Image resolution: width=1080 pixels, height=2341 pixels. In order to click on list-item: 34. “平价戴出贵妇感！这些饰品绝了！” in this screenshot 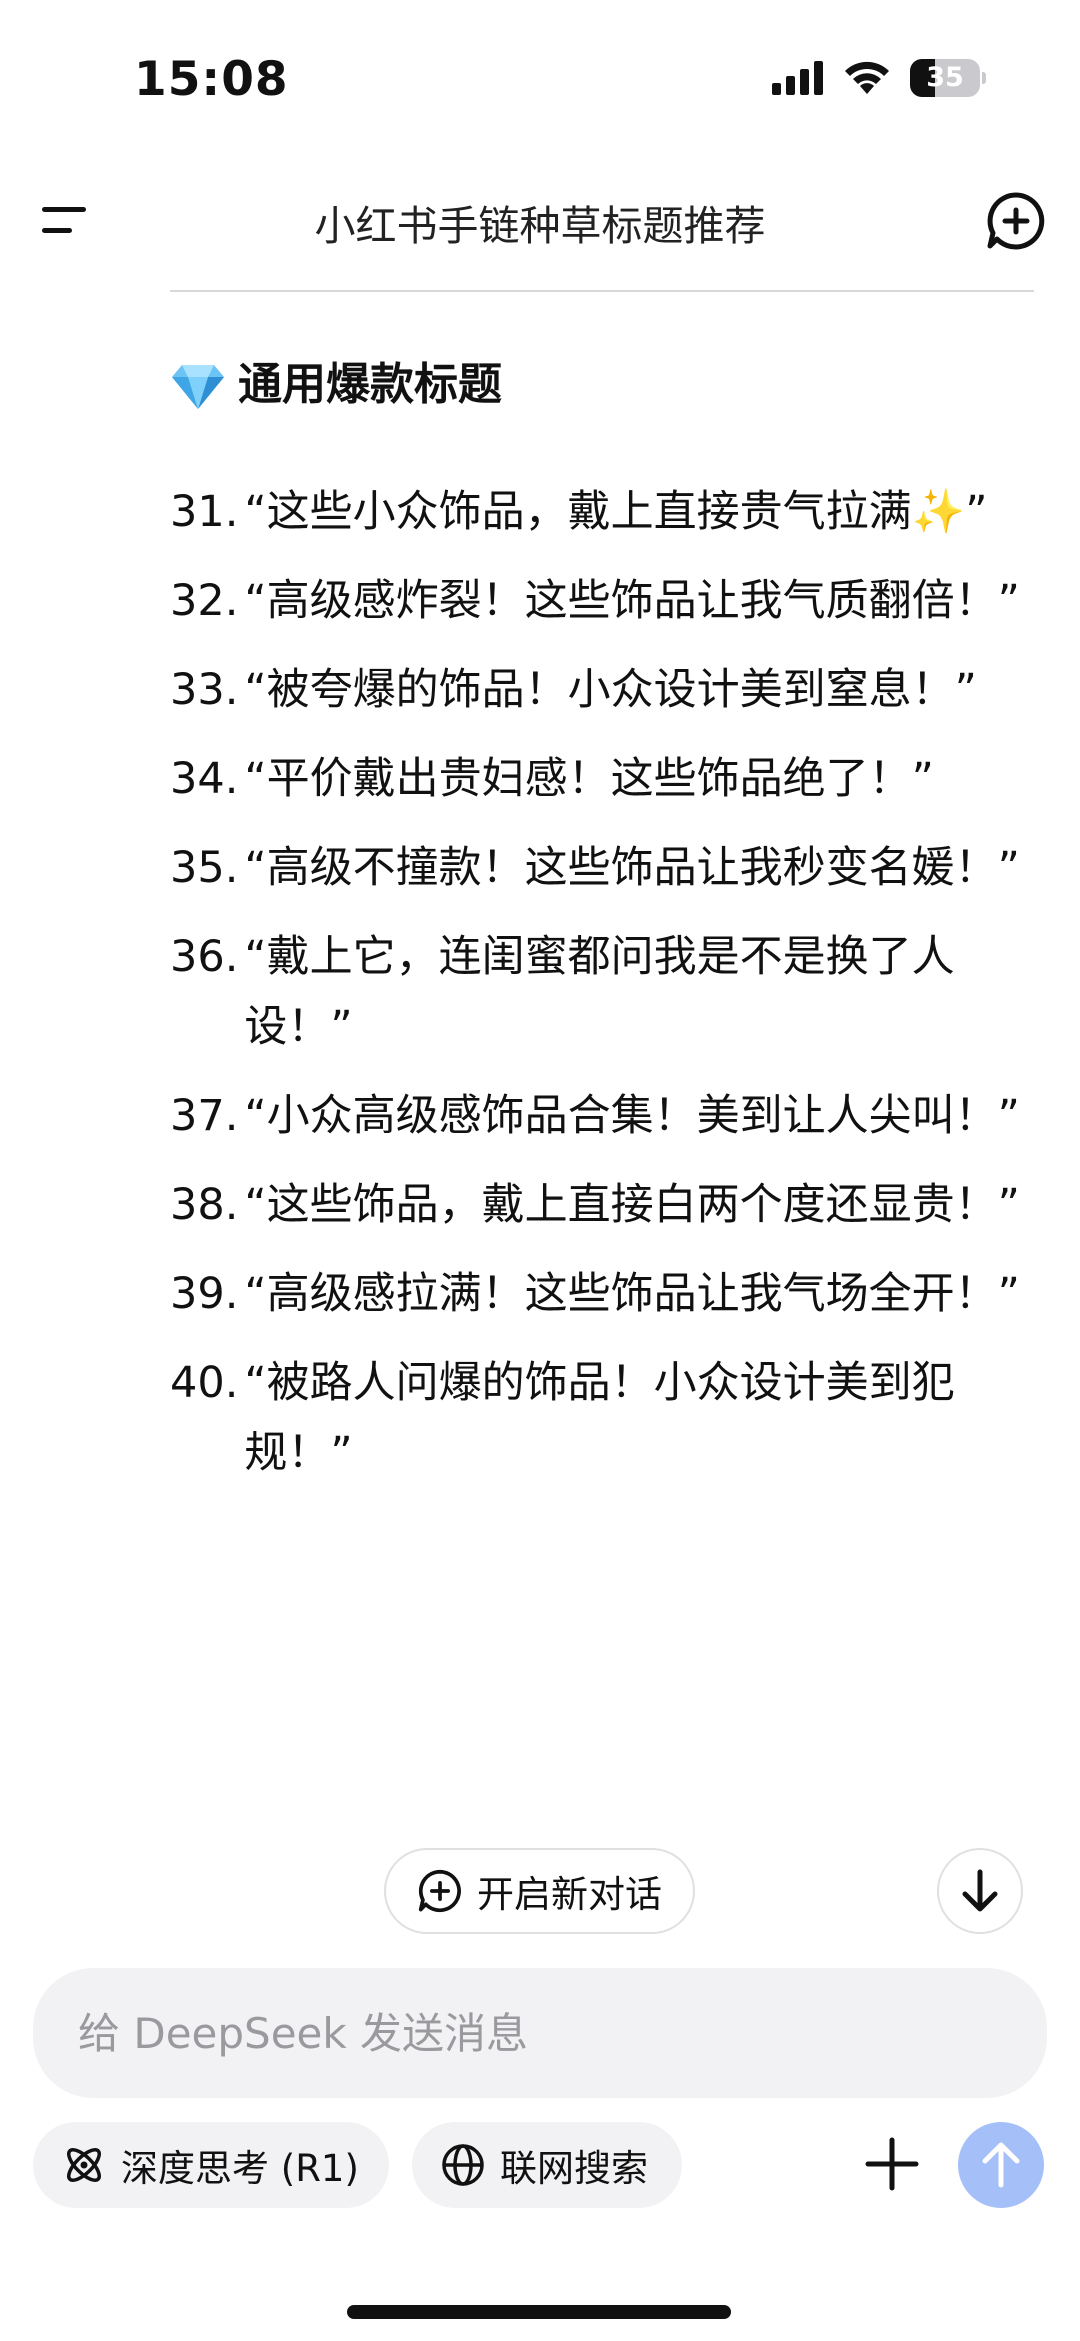, I will do `click(605, 779)`.